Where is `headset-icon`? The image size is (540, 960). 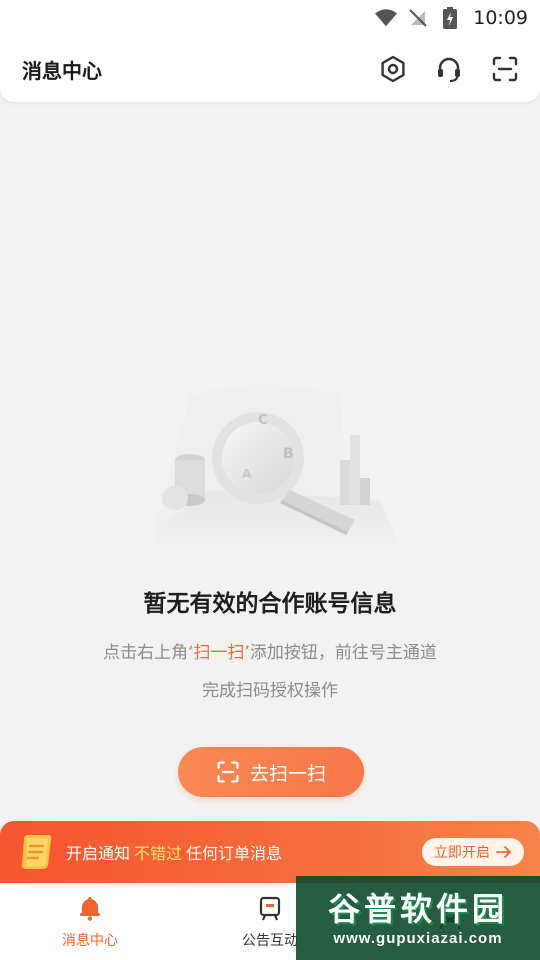 headset-icon is located at coordinates (449, 70).